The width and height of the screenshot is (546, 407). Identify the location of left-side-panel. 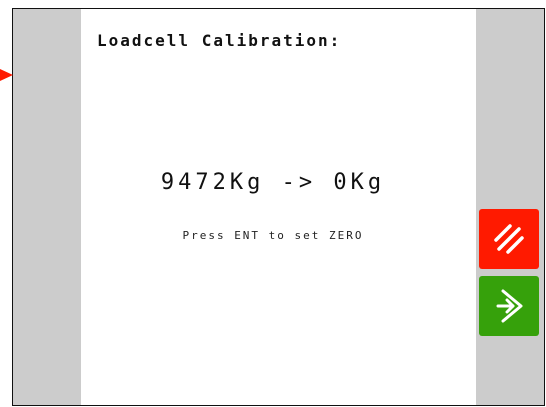
(47, 207).